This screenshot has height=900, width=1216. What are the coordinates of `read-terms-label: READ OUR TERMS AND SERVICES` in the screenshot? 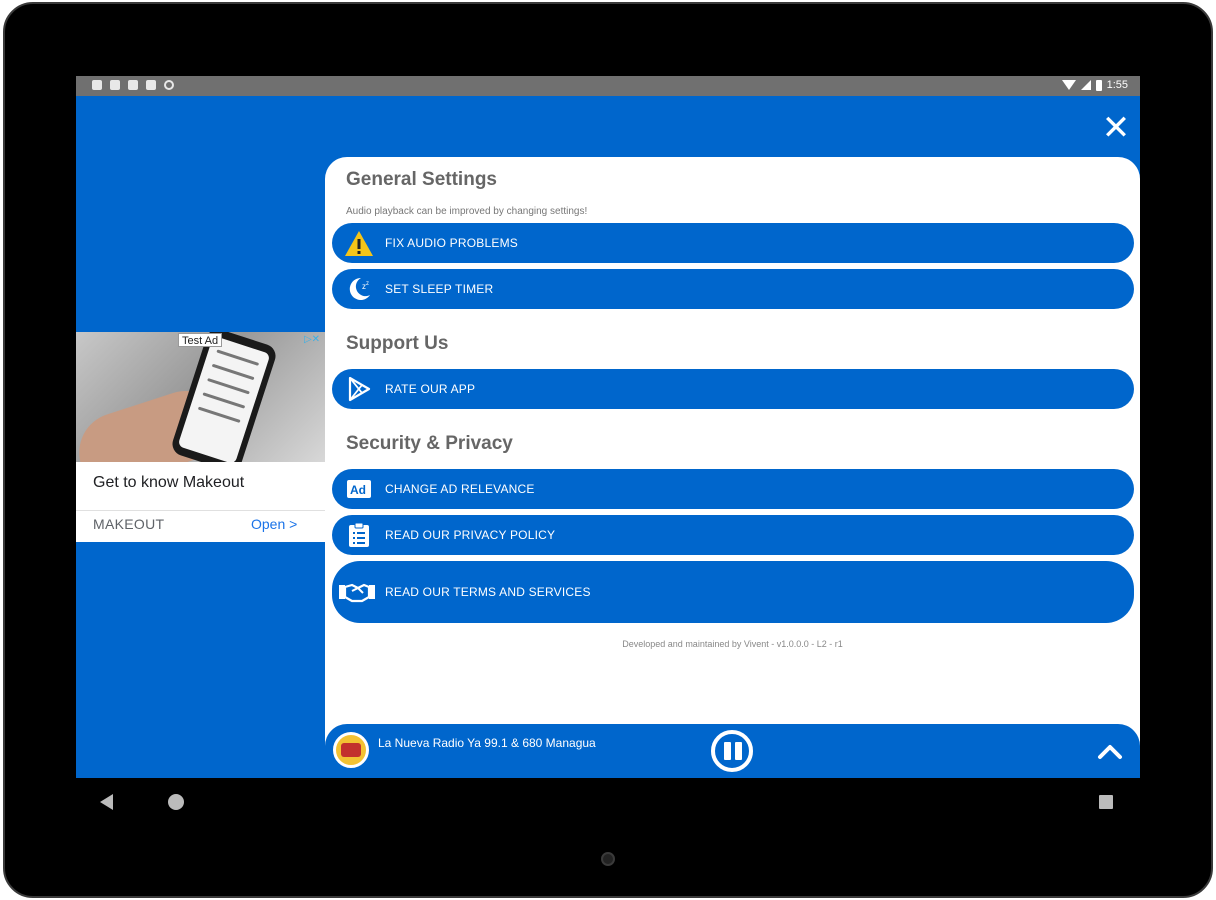 It's located at (488, 592).